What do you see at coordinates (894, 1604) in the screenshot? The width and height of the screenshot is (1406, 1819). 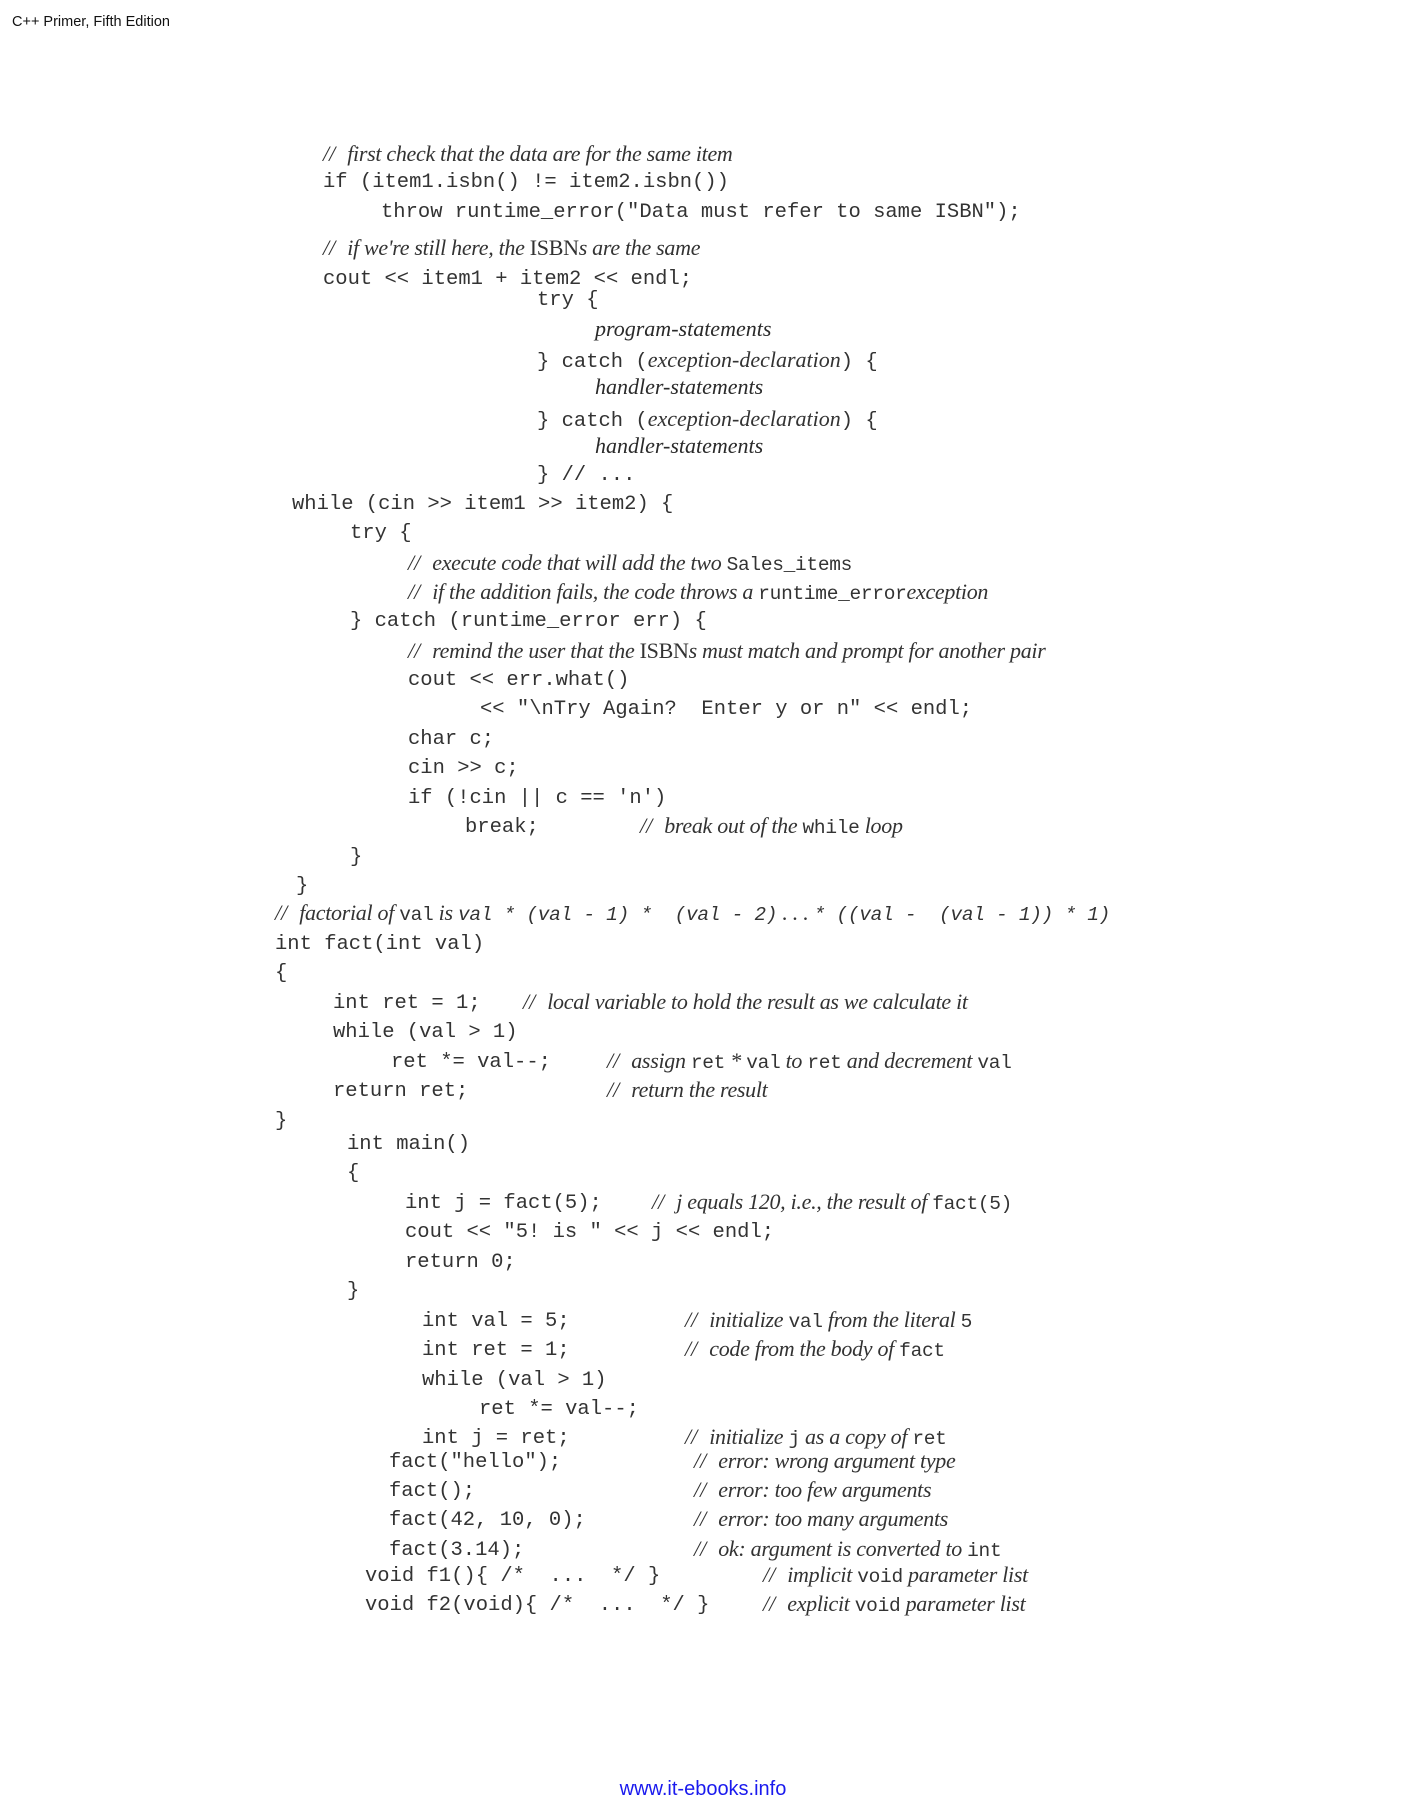 I see `code-comment-line: // explicit void parameter list` at bounding box center [894, 1604].